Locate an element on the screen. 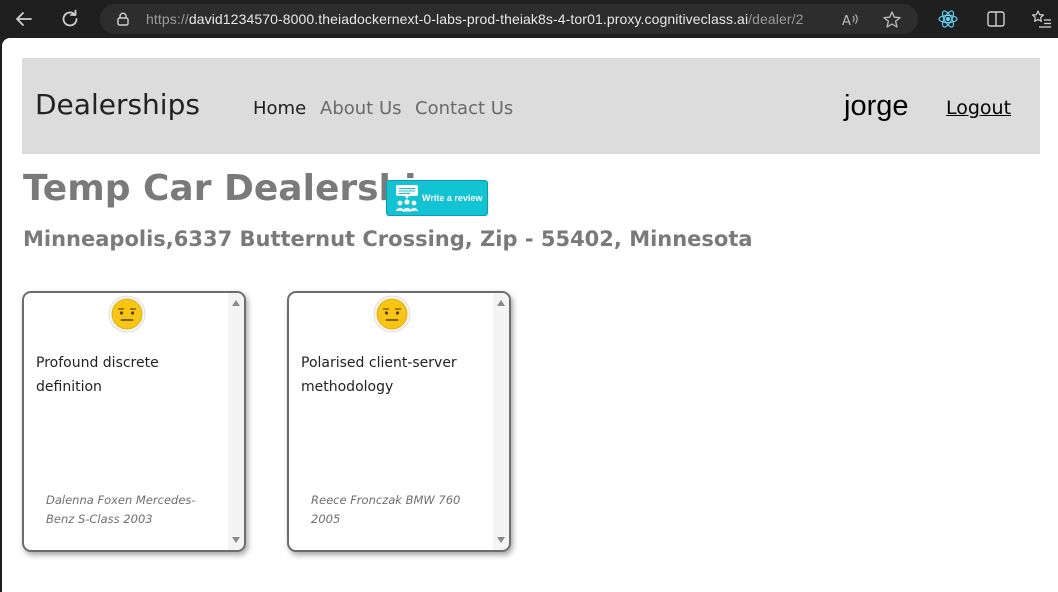 The width and height of the screenshot is (1058, 592). brand-title: Dealerships is located at coordinates (117, 104).